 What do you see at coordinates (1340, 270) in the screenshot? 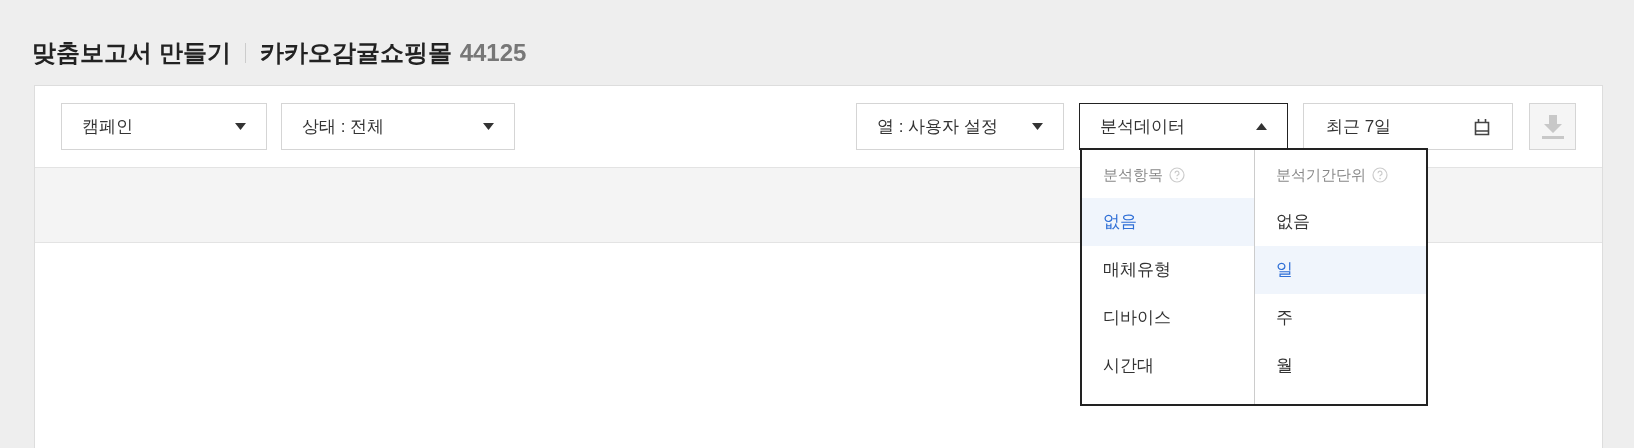
I see `menu-option: 일` at bounding box center [1340, 270].